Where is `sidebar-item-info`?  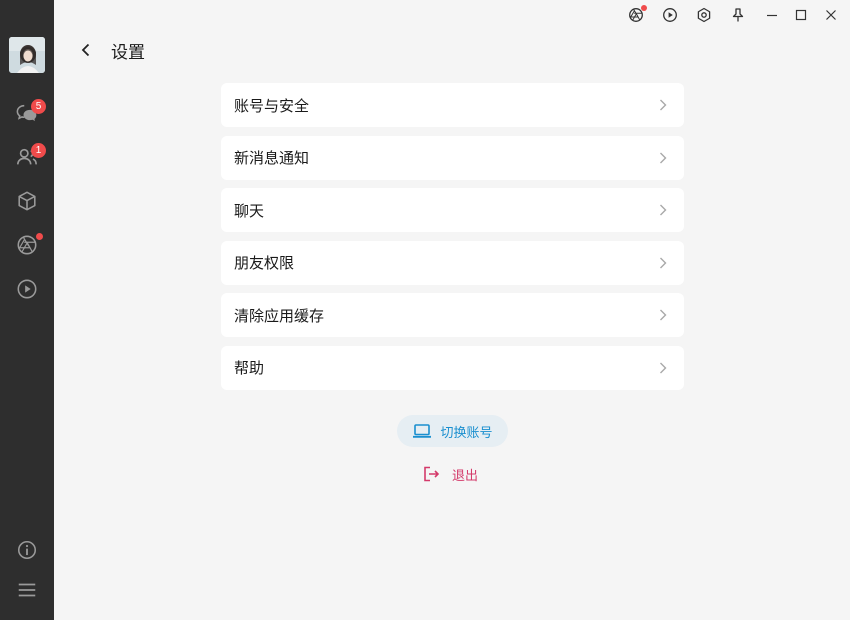 sidebar-item-info is located at coordinates (27, 550).